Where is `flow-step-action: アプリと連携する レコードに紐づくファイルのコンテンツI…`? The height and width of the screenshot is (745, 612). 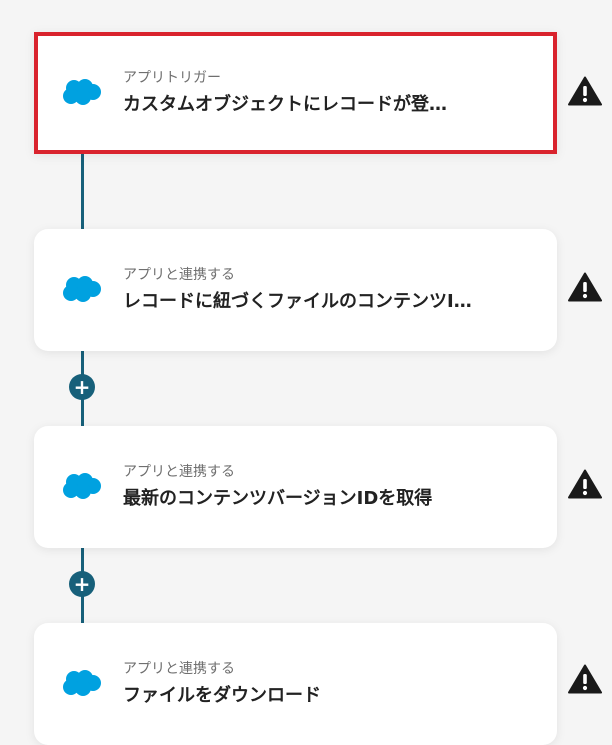
flow-step-action: アプリと連携する レコードに紐づくファイルのコンテンツI… is located at coordinates (295, 290).